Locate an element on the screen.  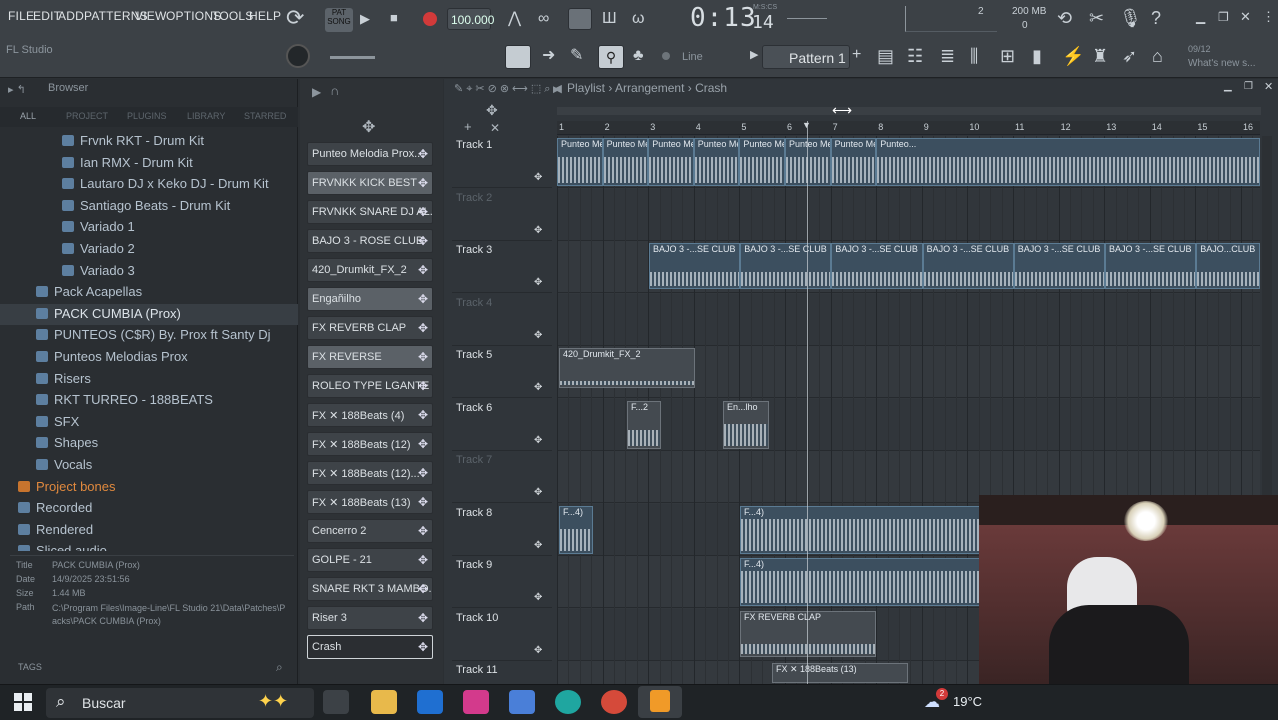
playlist-graph-icon: ✥ is located at coordinates (492, 110).